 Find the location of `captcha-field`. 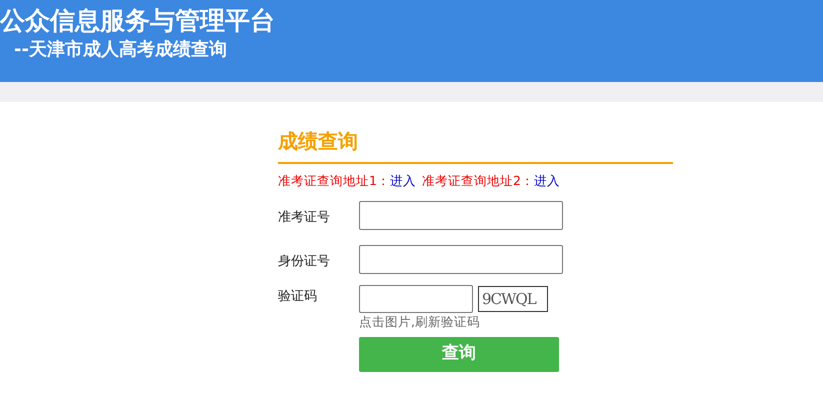

captcha-field is located at coordinates (416, 298).